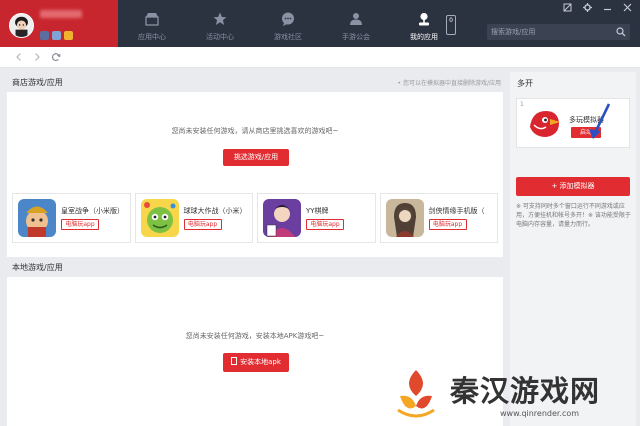 The image size is (640, 426). I want to click on ball-battle-image, so click(159, 218).